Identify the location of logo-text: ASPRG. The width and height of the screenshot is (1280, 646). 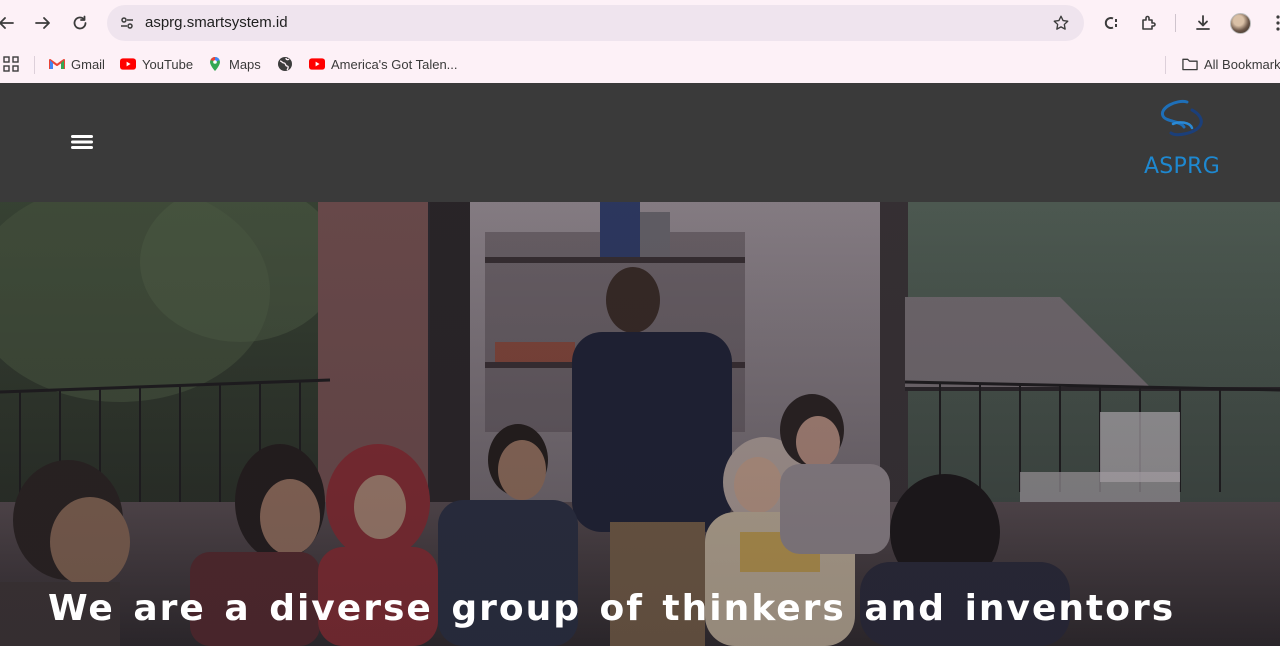
(1182, 166).